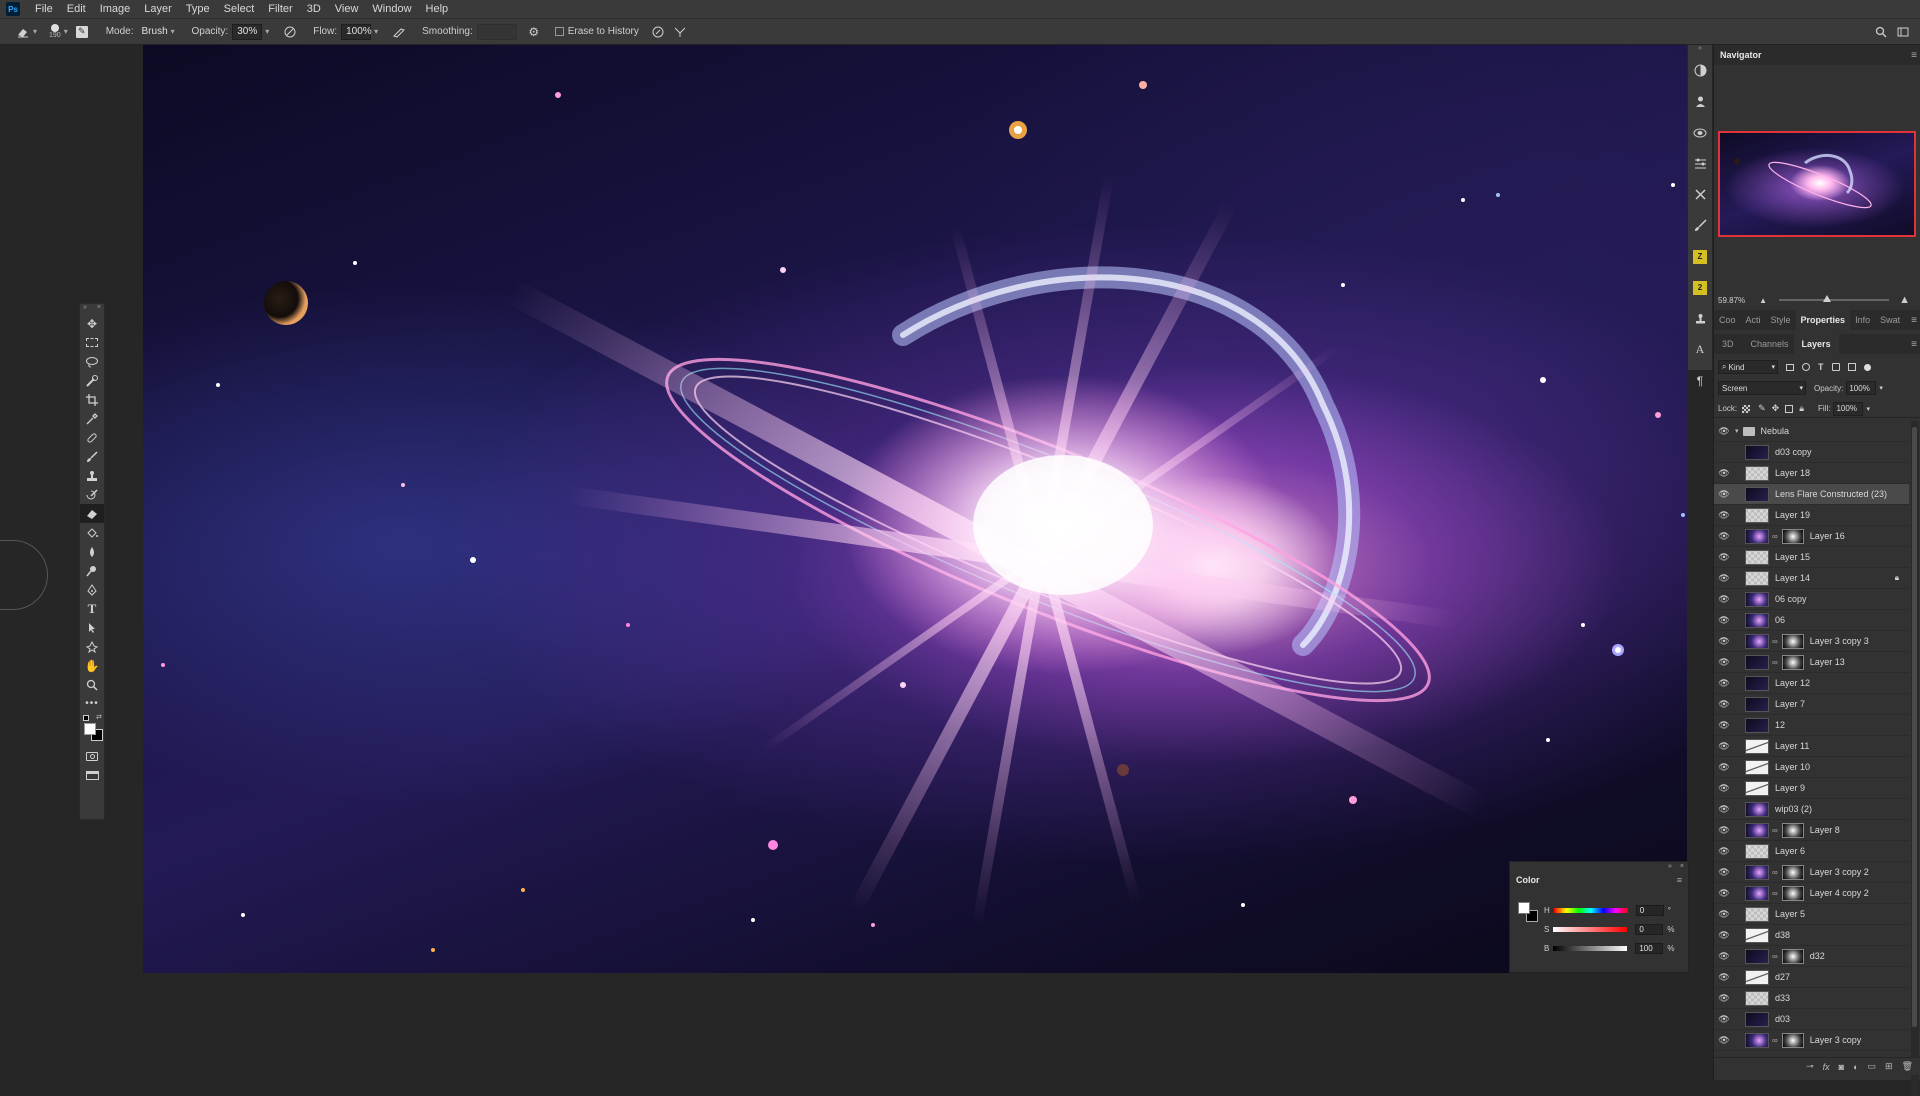 The width and height of the screenshot is (1920, 1096). I want to click on move-tool-icon: ✥, so click(92, 323).